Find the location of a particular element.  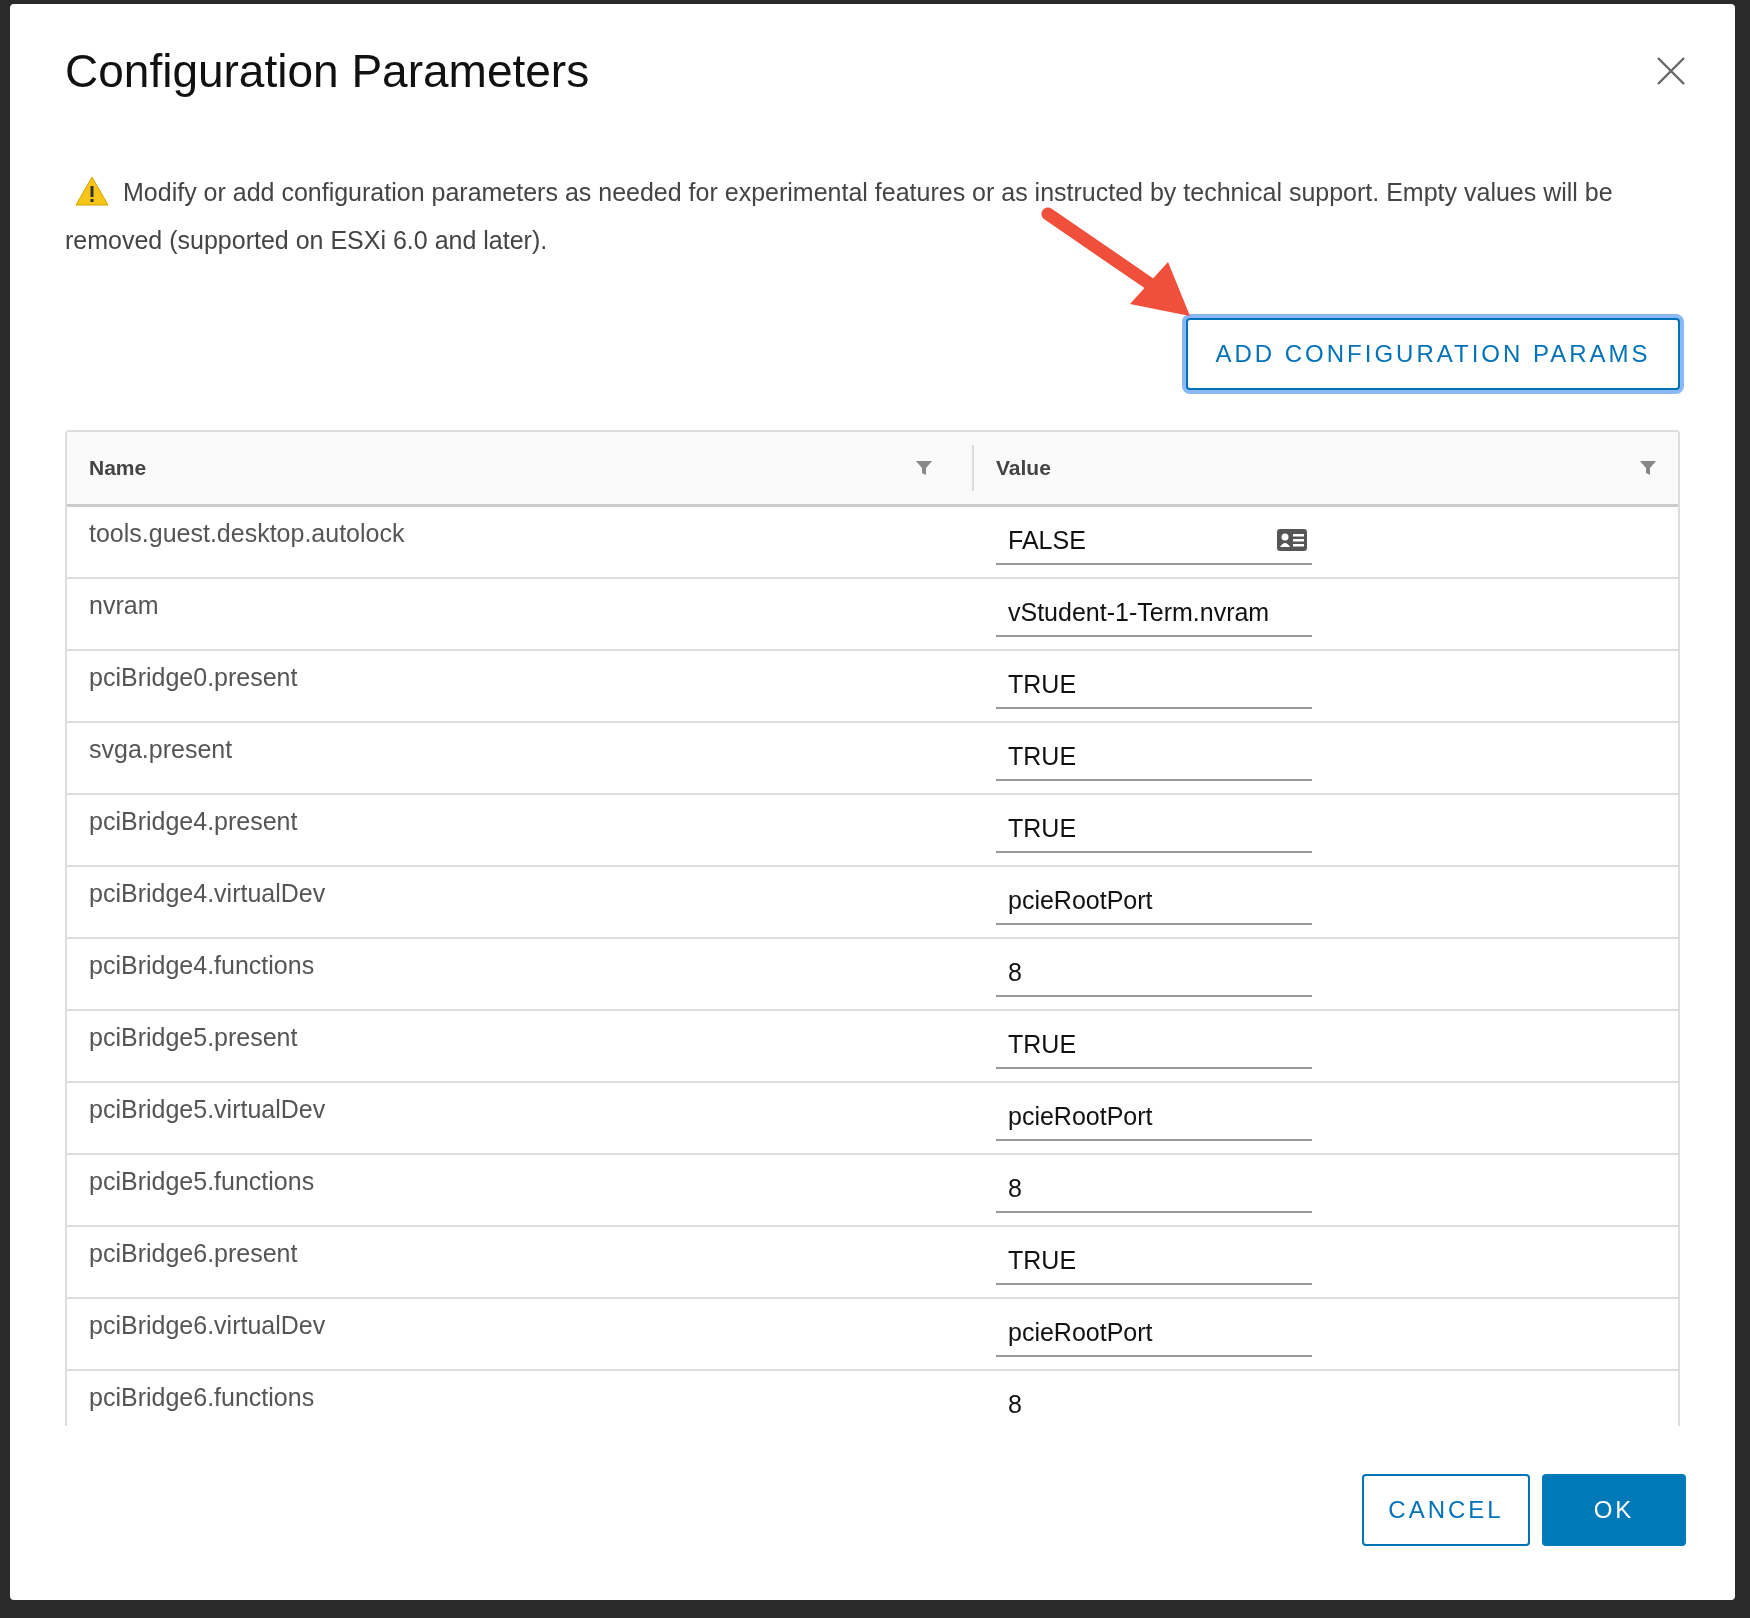

parameter-name: pciBridge4.present is located at coordinates (193, 821).